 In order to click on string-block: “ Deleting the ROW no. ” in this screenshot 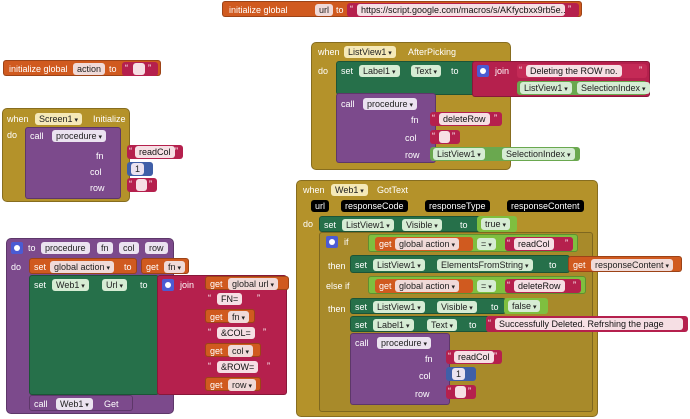, I will do `click(582, 71)`.